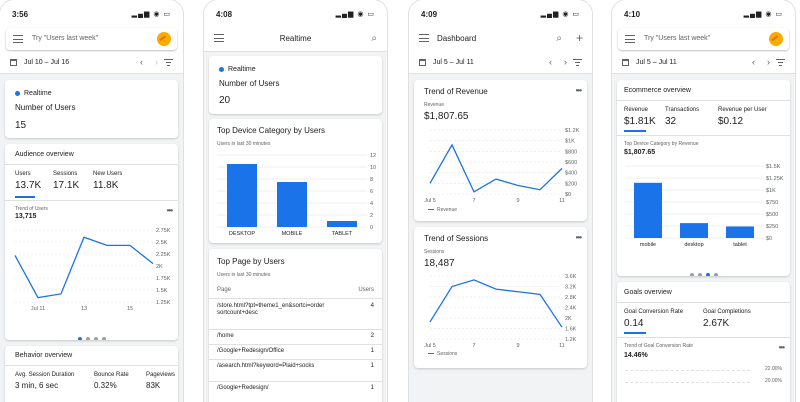  I want to click on series-line, so click(496, 168).